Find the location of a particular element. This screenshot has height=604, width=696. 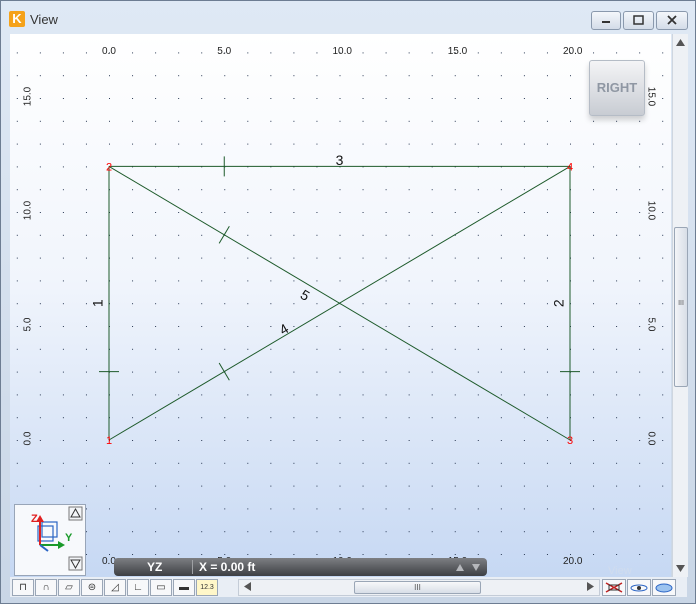

axis-tick-label: 10.0 is located at coordinates (342, 51).